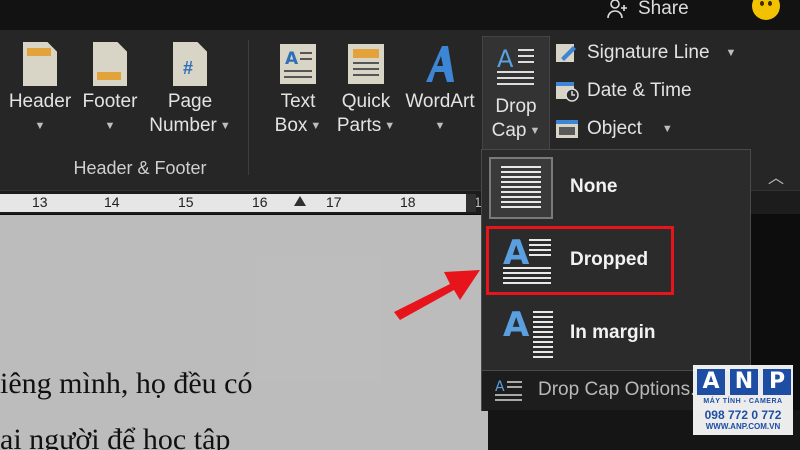  I want to click on header-page-icon, so click(40, 64).